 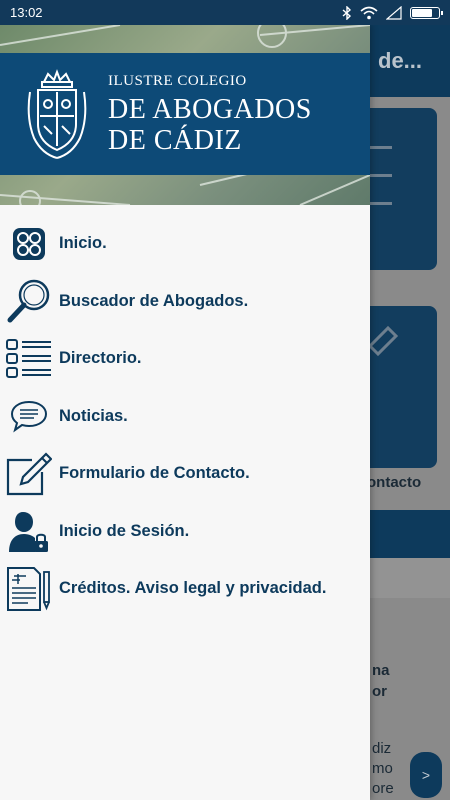 I want to click on background-snippet-line: na, so click(x=381, y=670).